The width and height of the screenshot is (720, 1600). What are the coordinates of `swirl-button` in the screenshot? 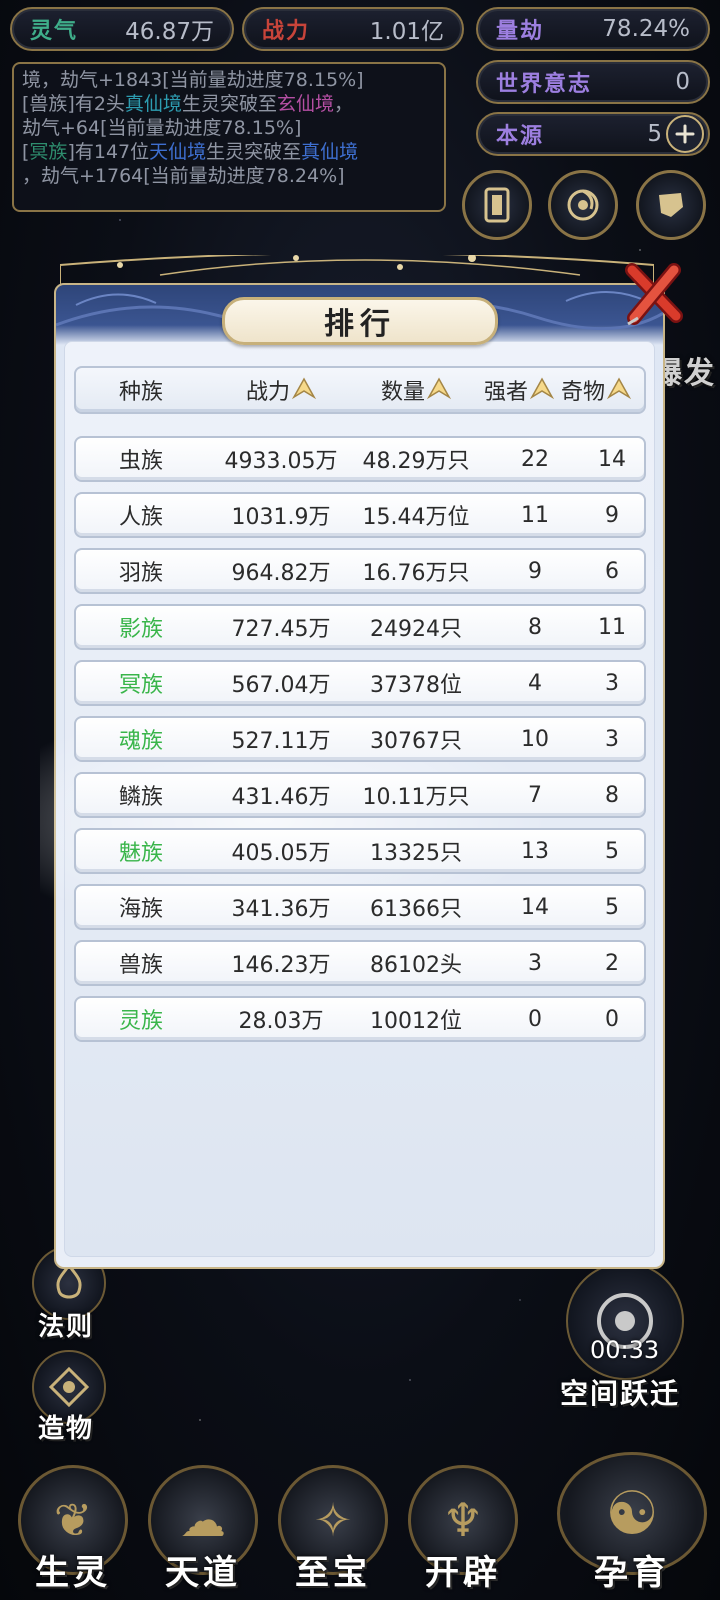 It's located at (583, 205).